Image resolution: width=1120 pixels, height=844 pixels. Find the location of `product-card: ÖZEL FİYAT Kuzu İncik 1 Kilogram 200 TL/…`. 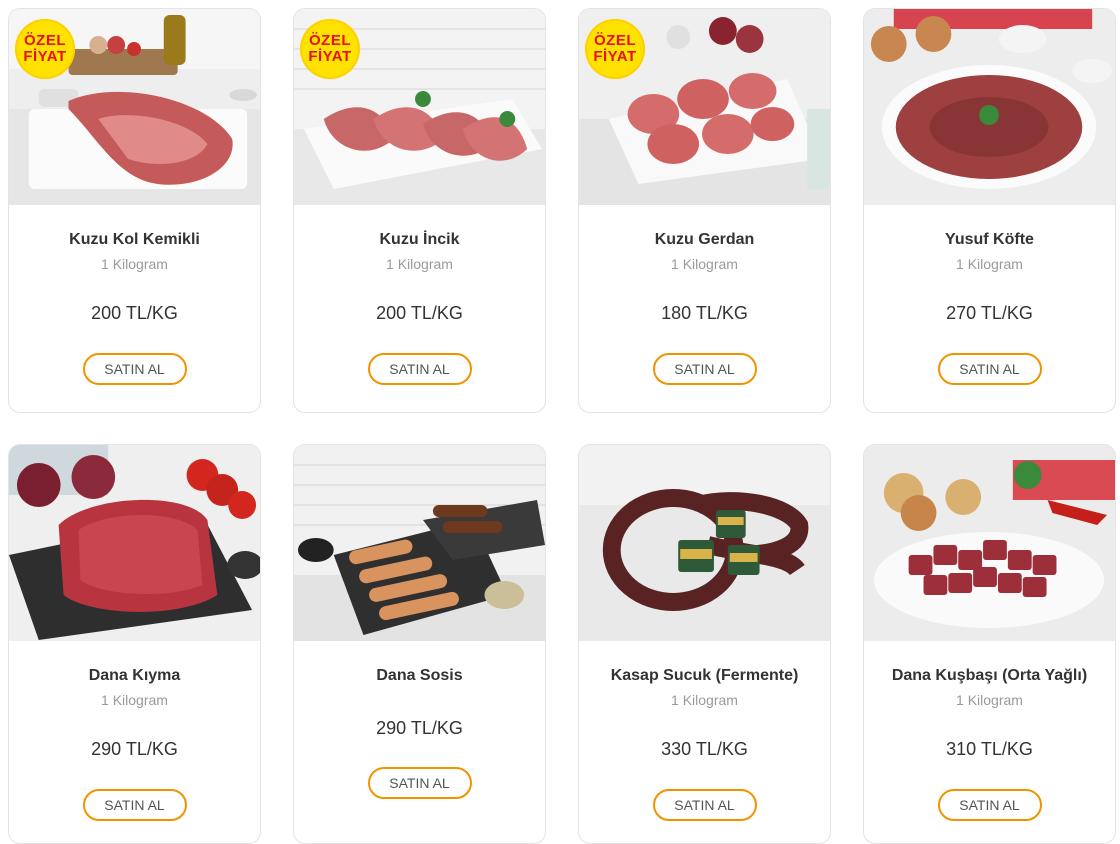

product-card: ÖZEL FİYAT Kuzu İncik 1 Kilogram 200 TL/… is located at coordinates (419, 210).